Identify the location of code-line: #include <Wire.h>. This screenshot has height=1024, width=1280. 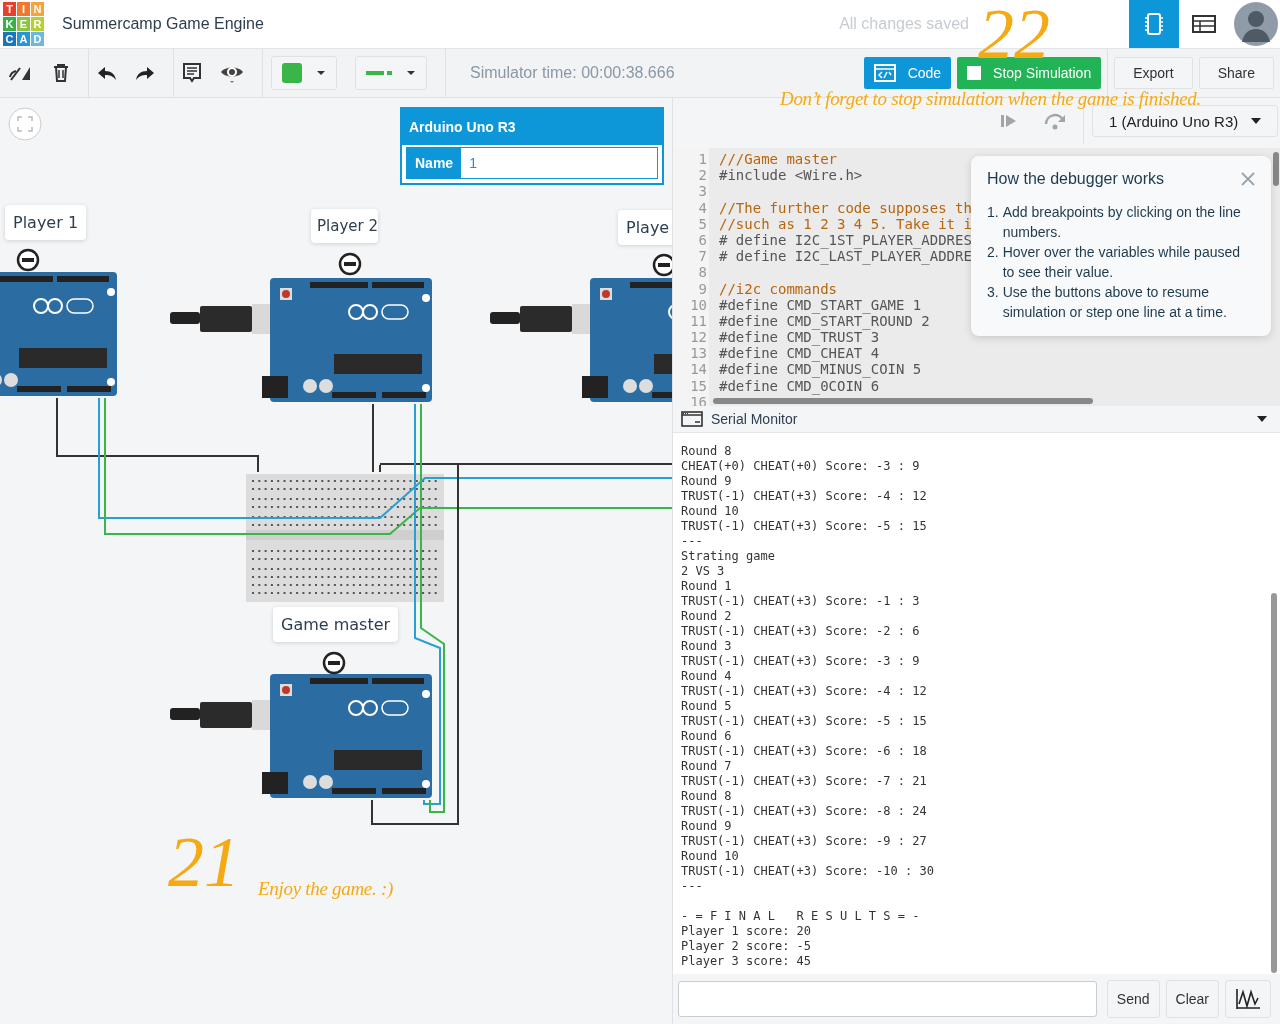
(791, 175).